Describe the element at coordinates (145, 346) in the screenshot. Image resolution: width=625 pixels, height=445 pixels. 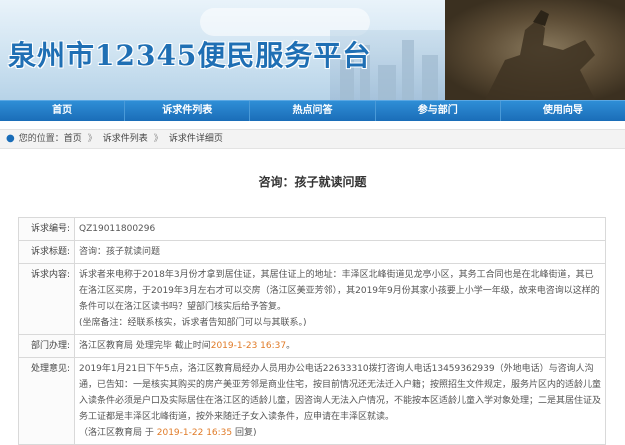
I see `dept-status-text: 洛江区教育局 处理完毕 截止时间` at that location.